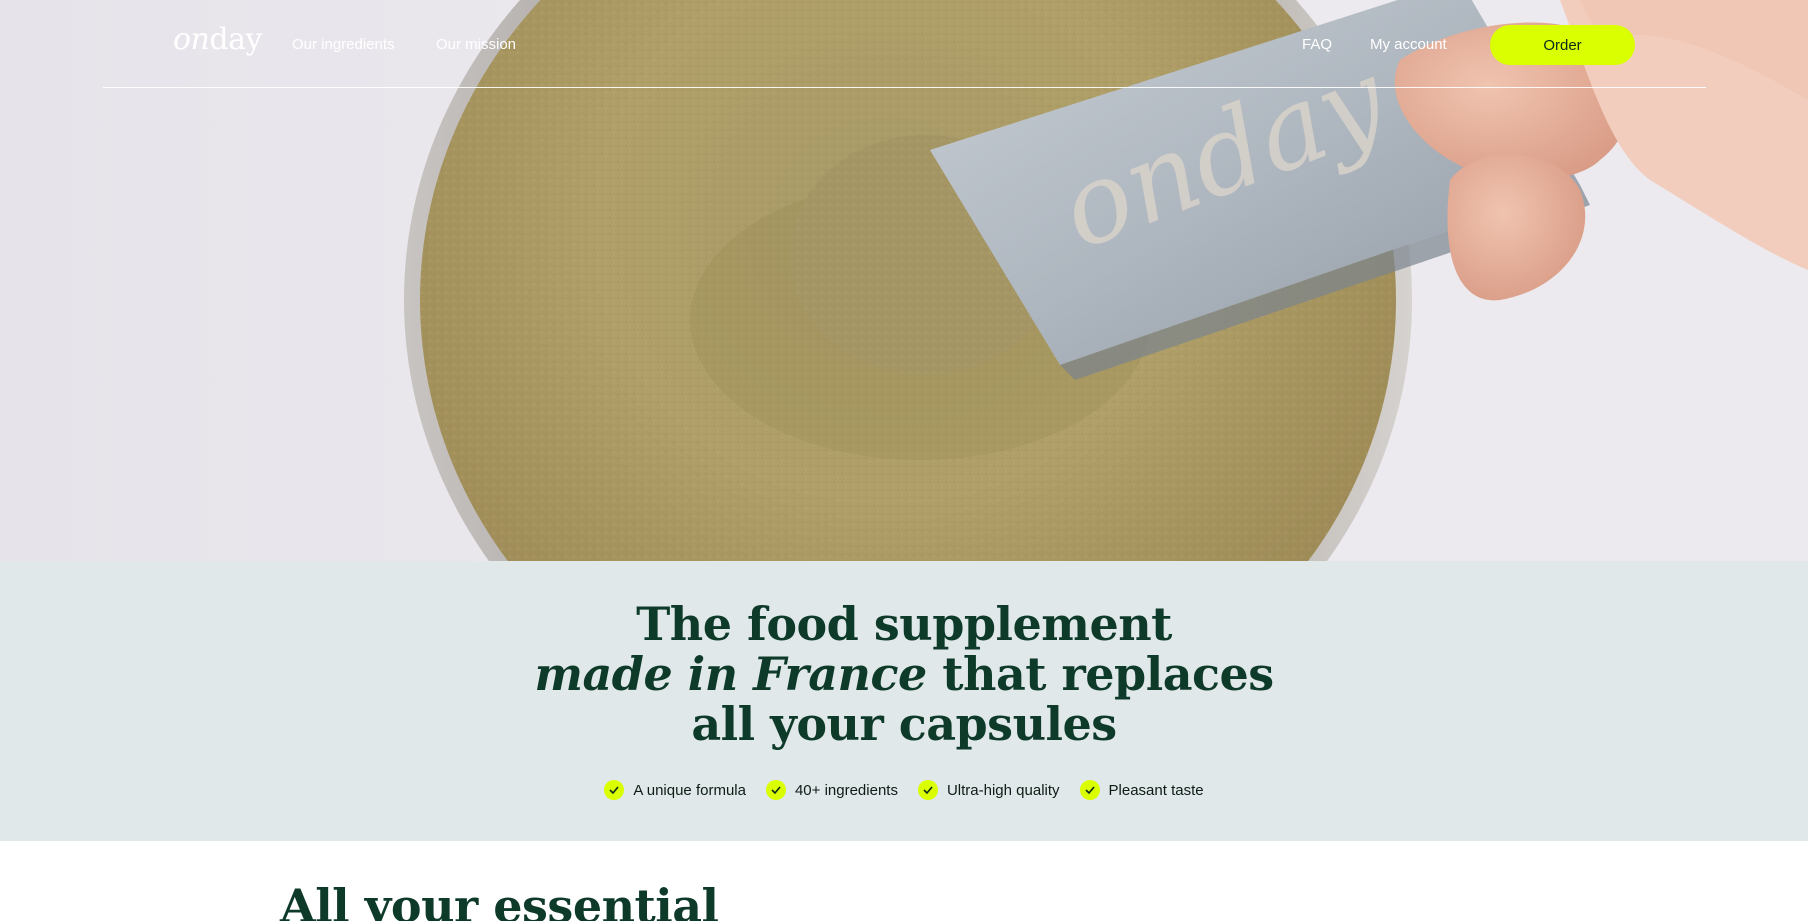 The image size is (1808, 921). I want to click on feature-item: 40+ ingredients, so click(831, 790).